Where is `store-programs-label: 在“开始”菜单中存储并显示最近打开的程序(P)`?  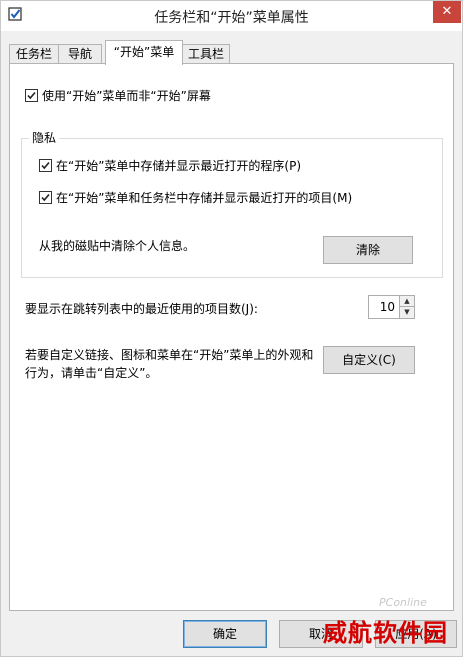
store-programs-label: 在“开始”菜单中存储并显示最近打开的程序(P) is located at coordinates (179, 166).